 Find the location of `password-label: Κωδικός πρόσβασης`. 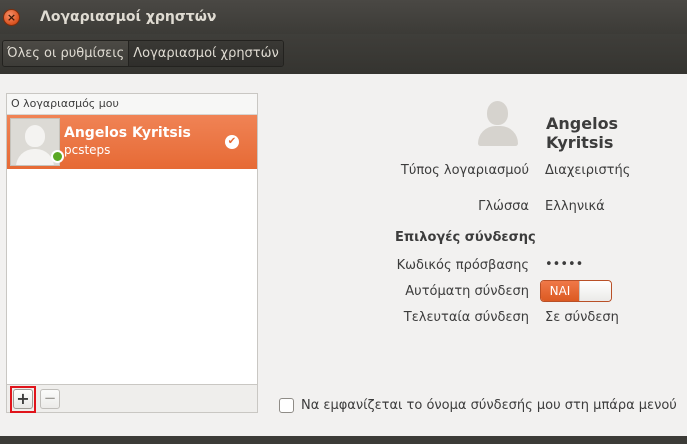

password-label: Κωδικός πρόσβασης is located at coordinates (462, 265).